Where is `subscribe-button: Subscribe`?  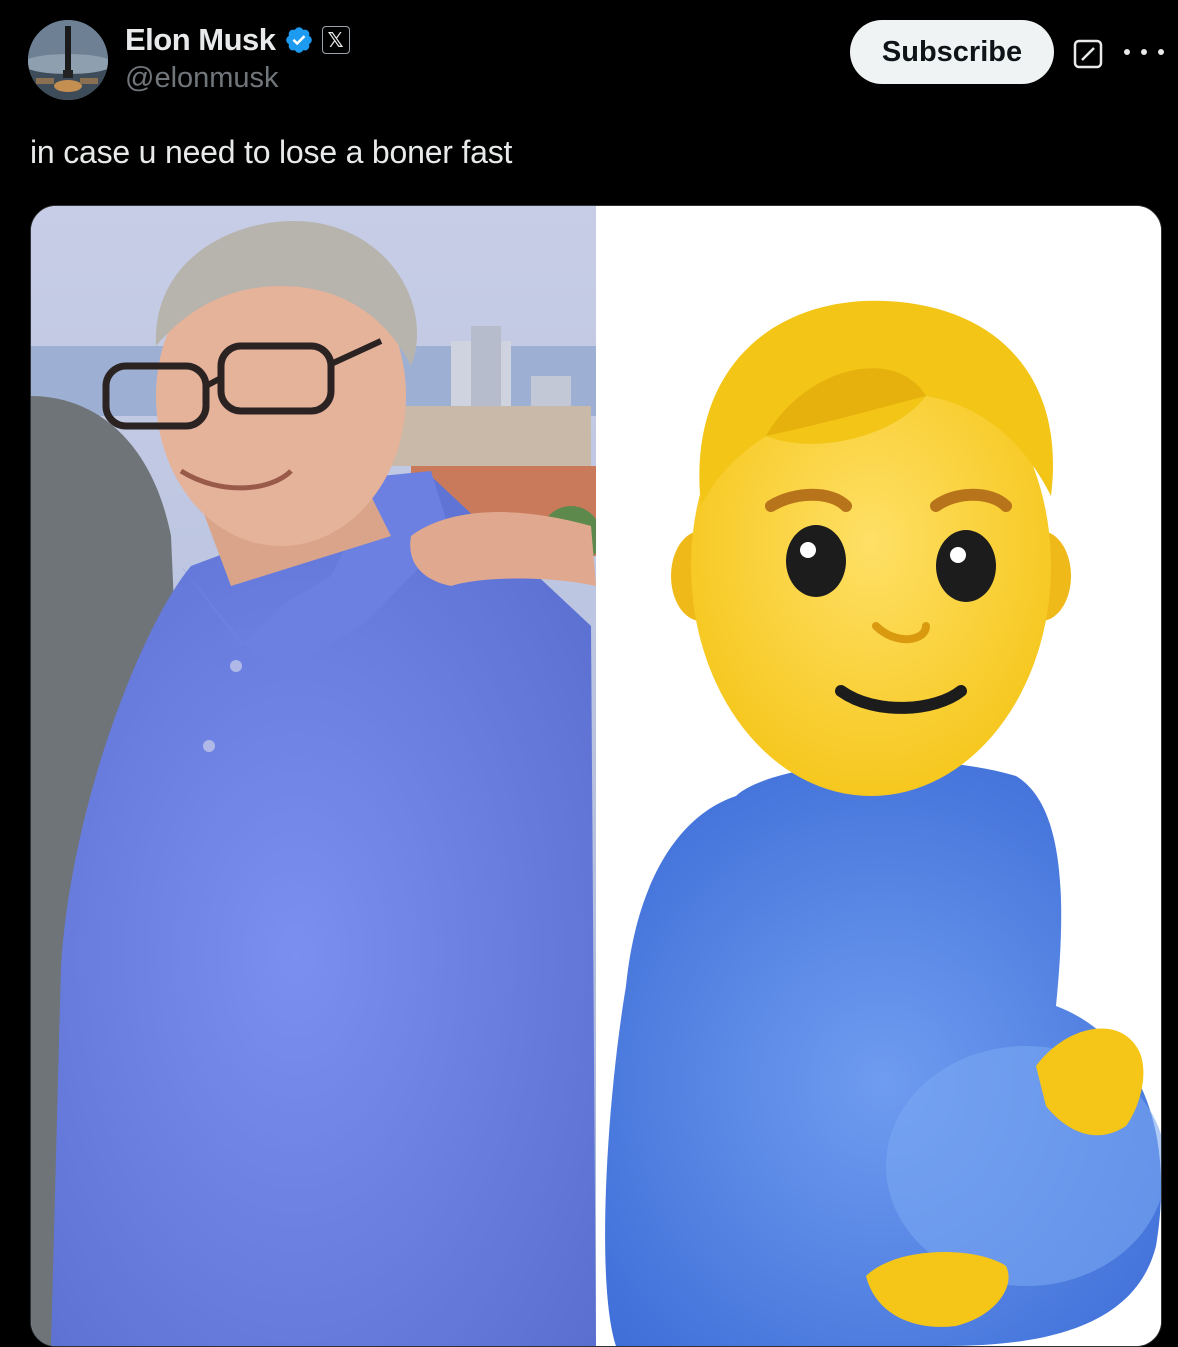
subscribe-button: Subscribe is located at coordinates (952, 52).